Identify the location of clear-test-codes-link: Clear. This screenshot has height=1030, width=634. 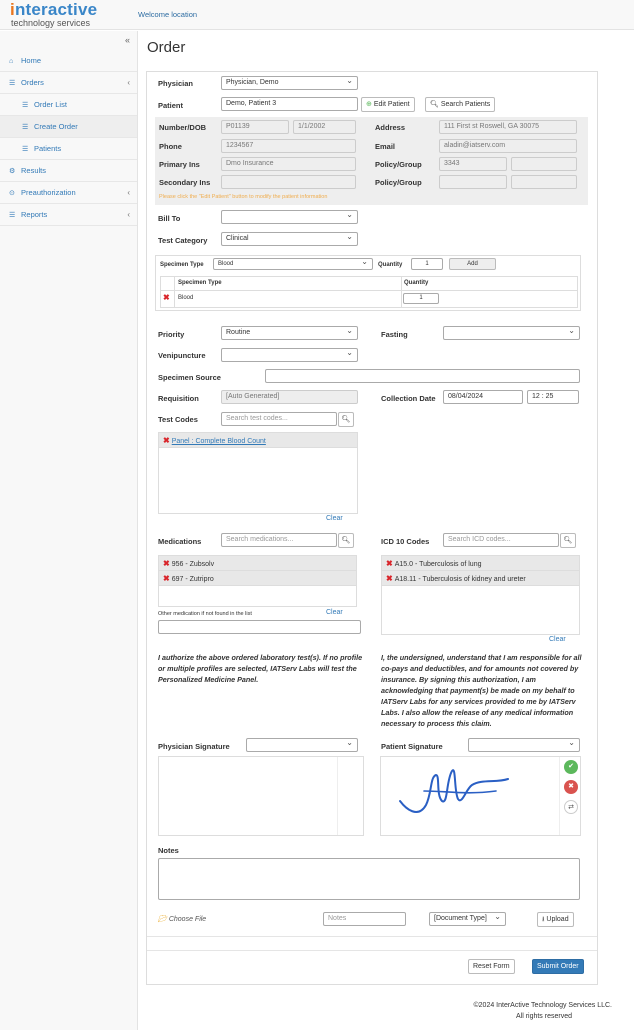
(334, 518).